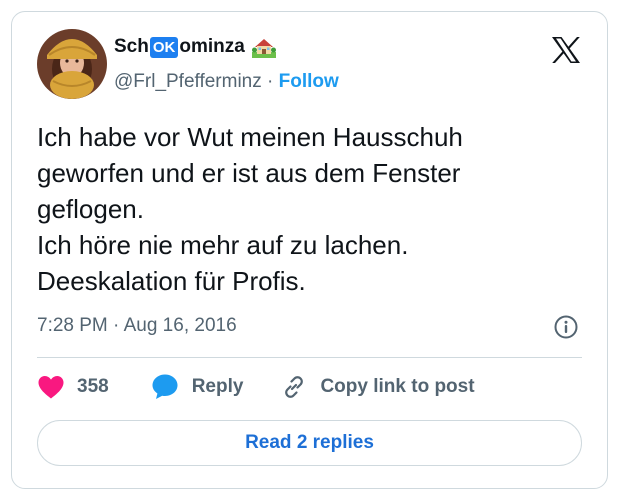 Image resolution: width=620 pixels, height=502 pixels. Describe the element at coordinates (188, 81) in the screenshot. I see `author-handle: @Frl_Pfefferminz` at that location.